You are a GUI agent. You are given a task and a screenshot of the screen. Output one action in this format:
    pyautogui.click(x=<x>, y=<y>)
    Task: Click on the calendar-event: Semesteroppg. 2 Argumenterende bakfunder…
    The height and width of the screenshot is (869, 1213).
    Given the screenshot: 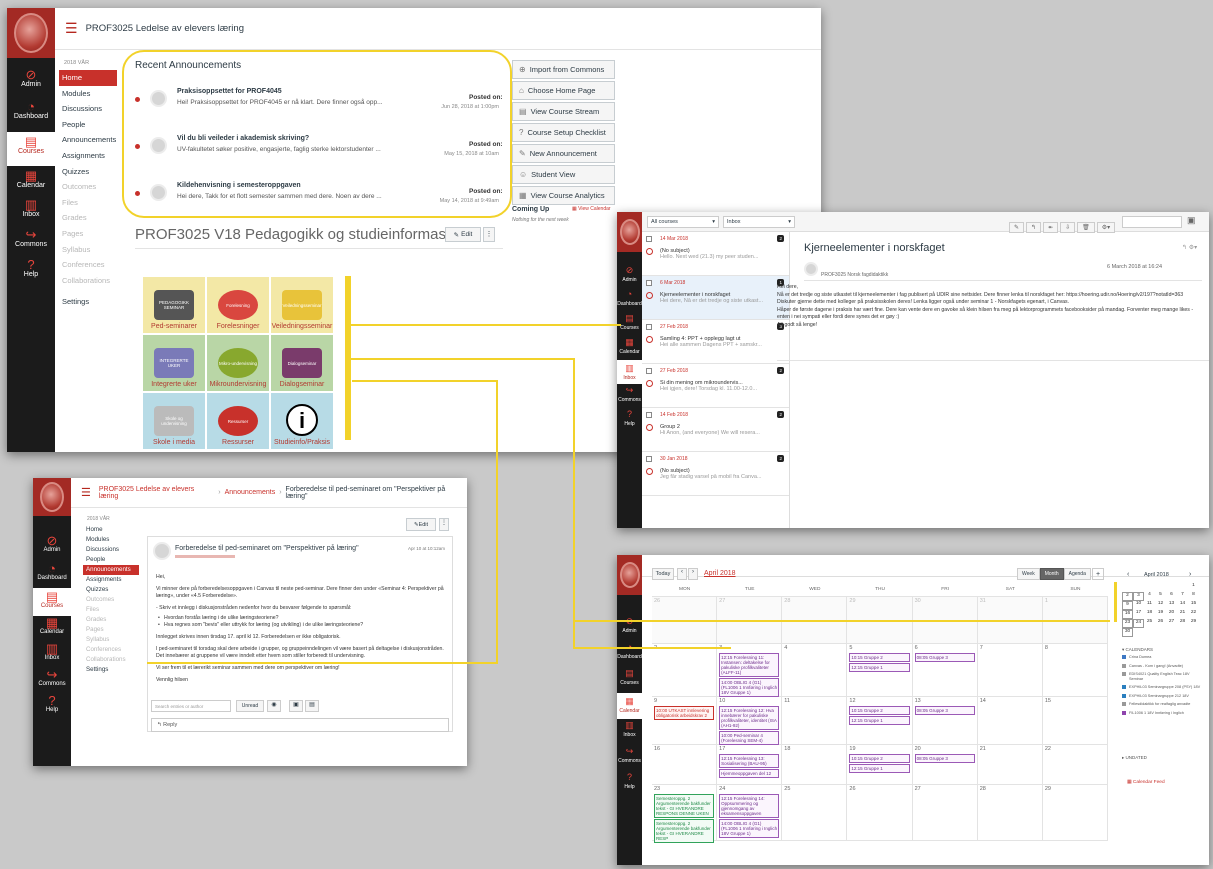 What is the action you would take?
    pyautogui.click(x=684, y=831)
    